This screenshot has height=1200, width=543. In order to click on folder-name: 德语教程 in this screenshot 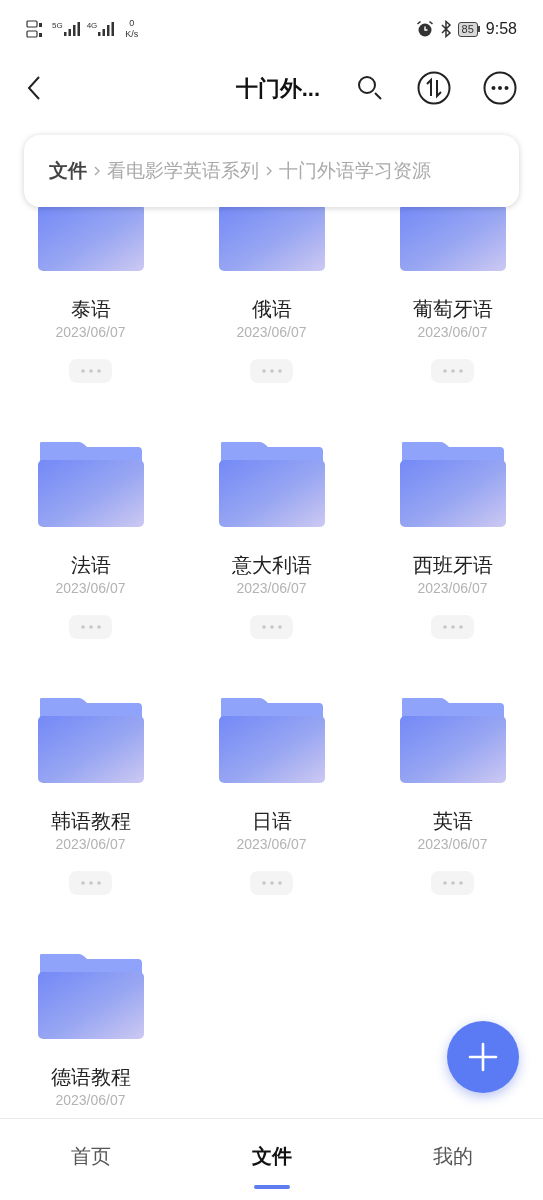, I will do `click(90, 1077)`.